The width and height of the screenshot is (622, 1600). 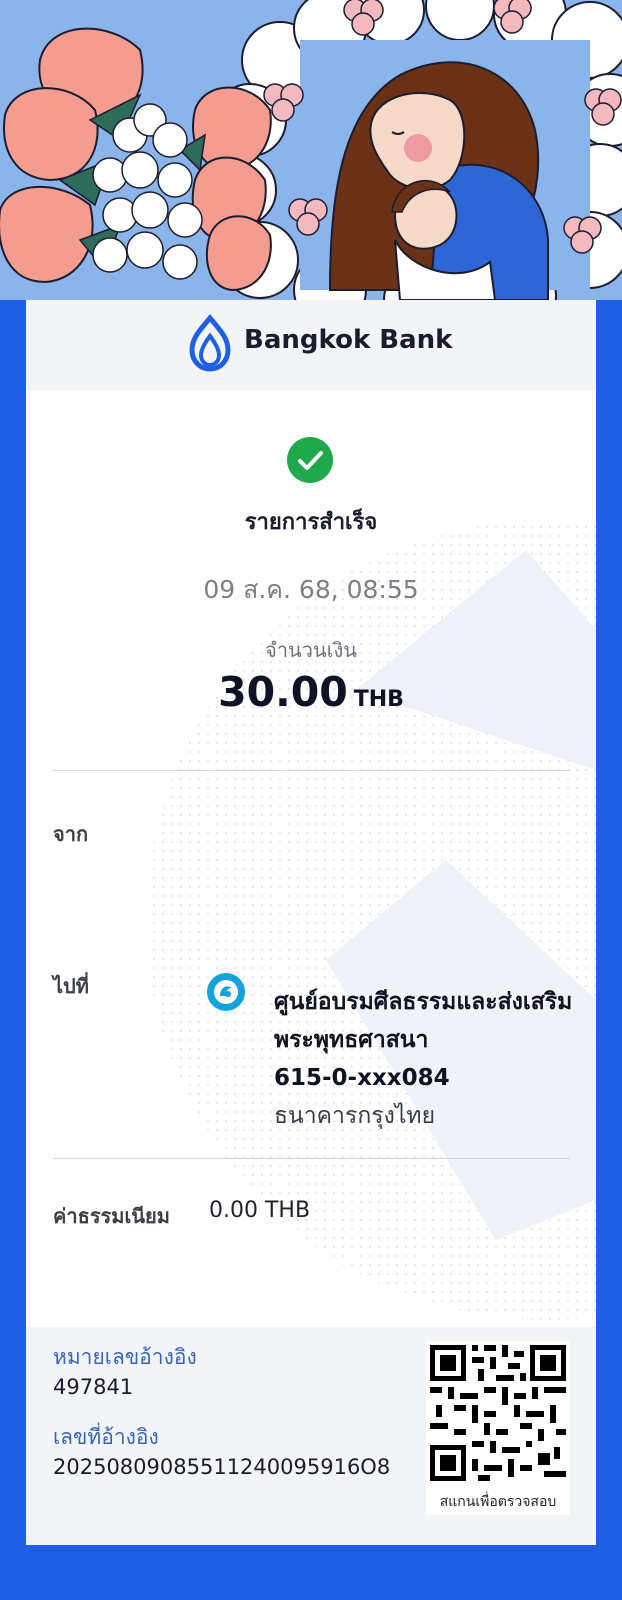 What do you see at coordinates (125, 1357) in the screenshot?
I see `reference-number-label: หมายเลขอ้างอิง` at bounding box center [125, 1357].